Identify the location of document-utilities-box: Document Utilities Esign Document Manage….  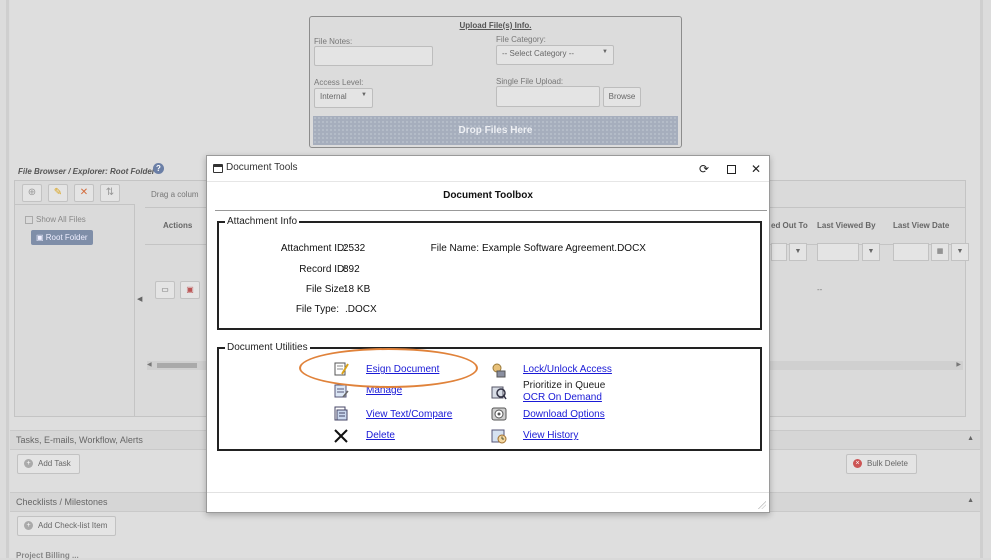
(489, 397).